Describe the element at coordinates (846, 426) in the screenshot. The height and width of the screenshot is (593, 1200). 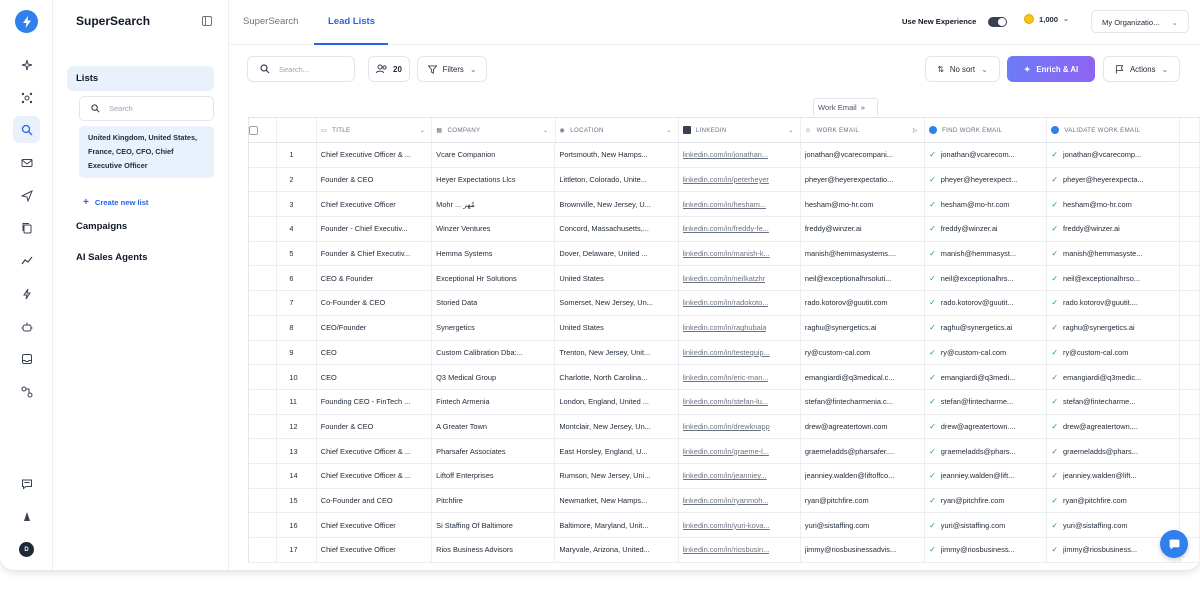
I see `cell-work-email-text: drew@agreatertown.com` at that location.